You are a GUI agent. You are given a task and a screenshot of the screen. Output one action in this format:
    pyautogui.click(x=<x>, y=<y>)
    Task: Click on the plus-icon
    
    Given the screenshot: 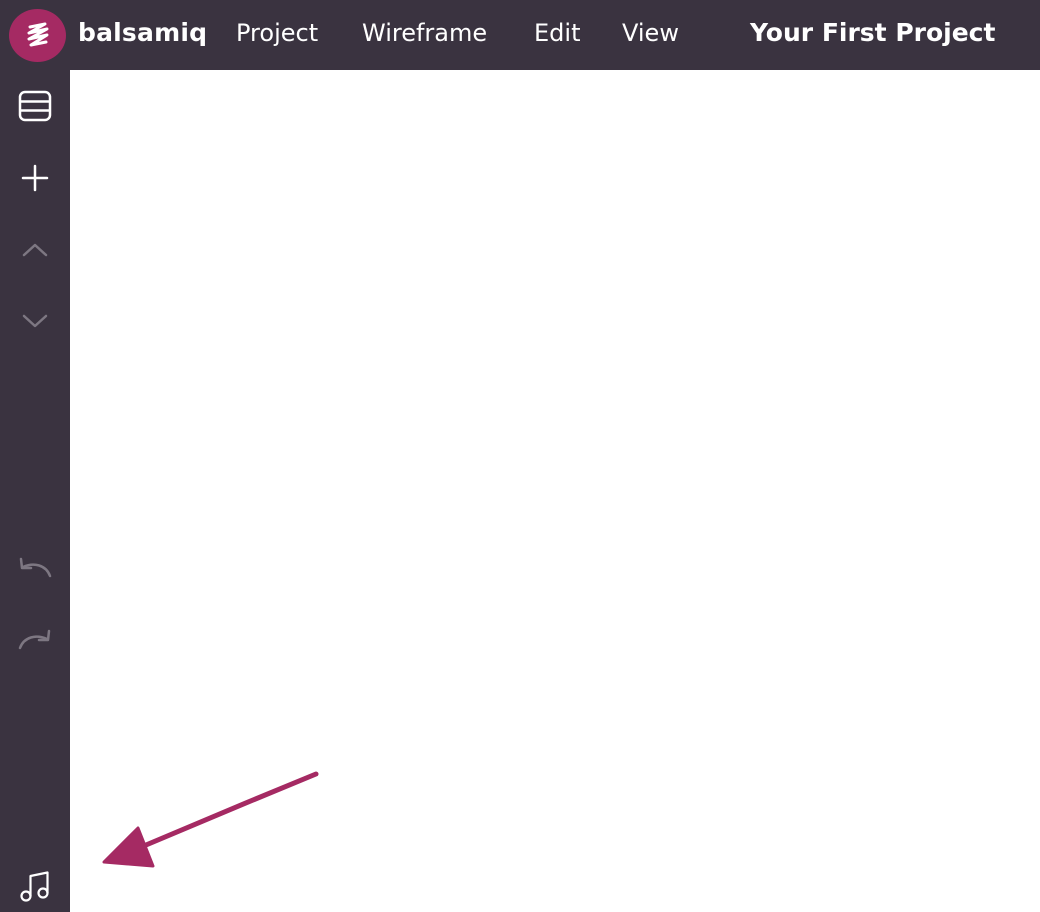 What is the action you would take?
    pyautogui.click(x=35, y=178)
    